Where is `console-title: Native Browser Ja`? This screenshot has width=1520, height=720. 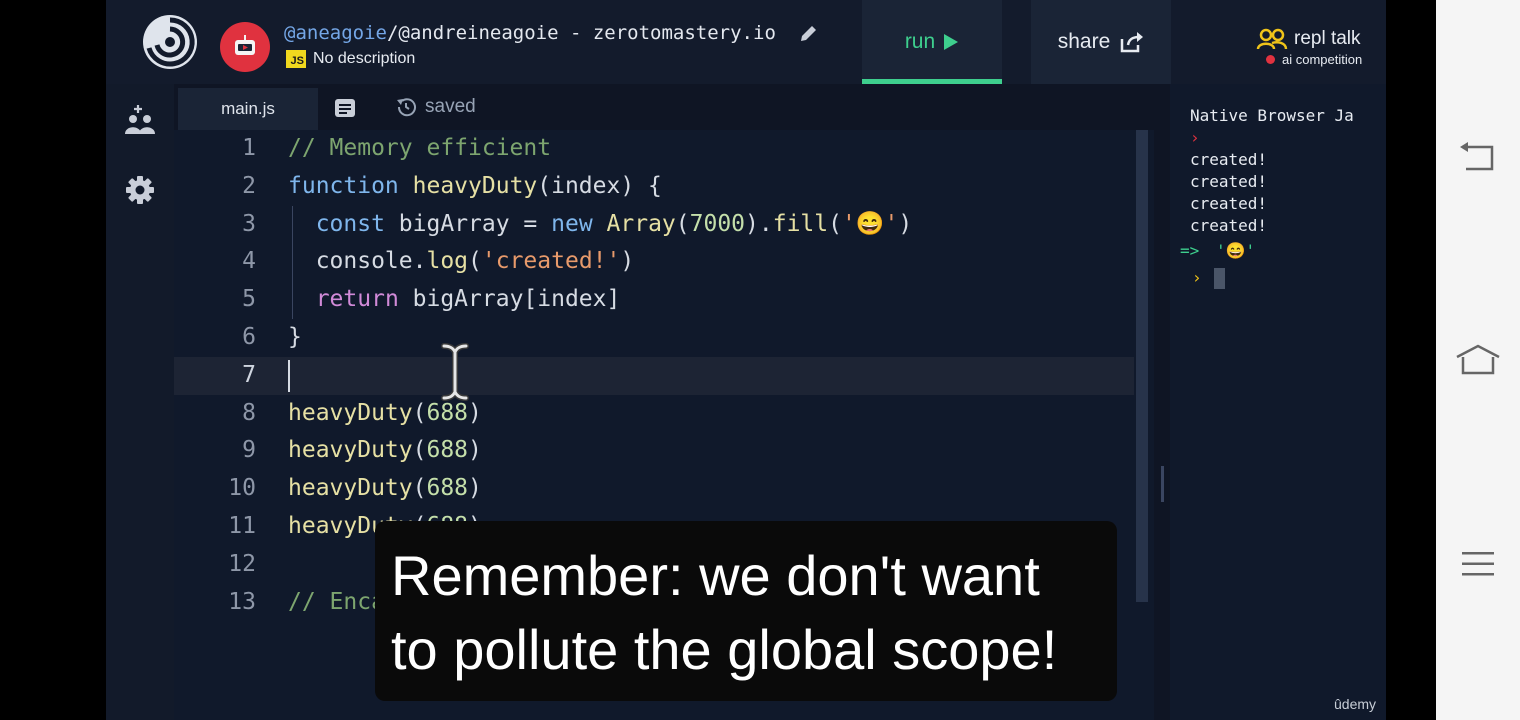 console-title: Native Browser Ja is located at coordinates (1272, 115).